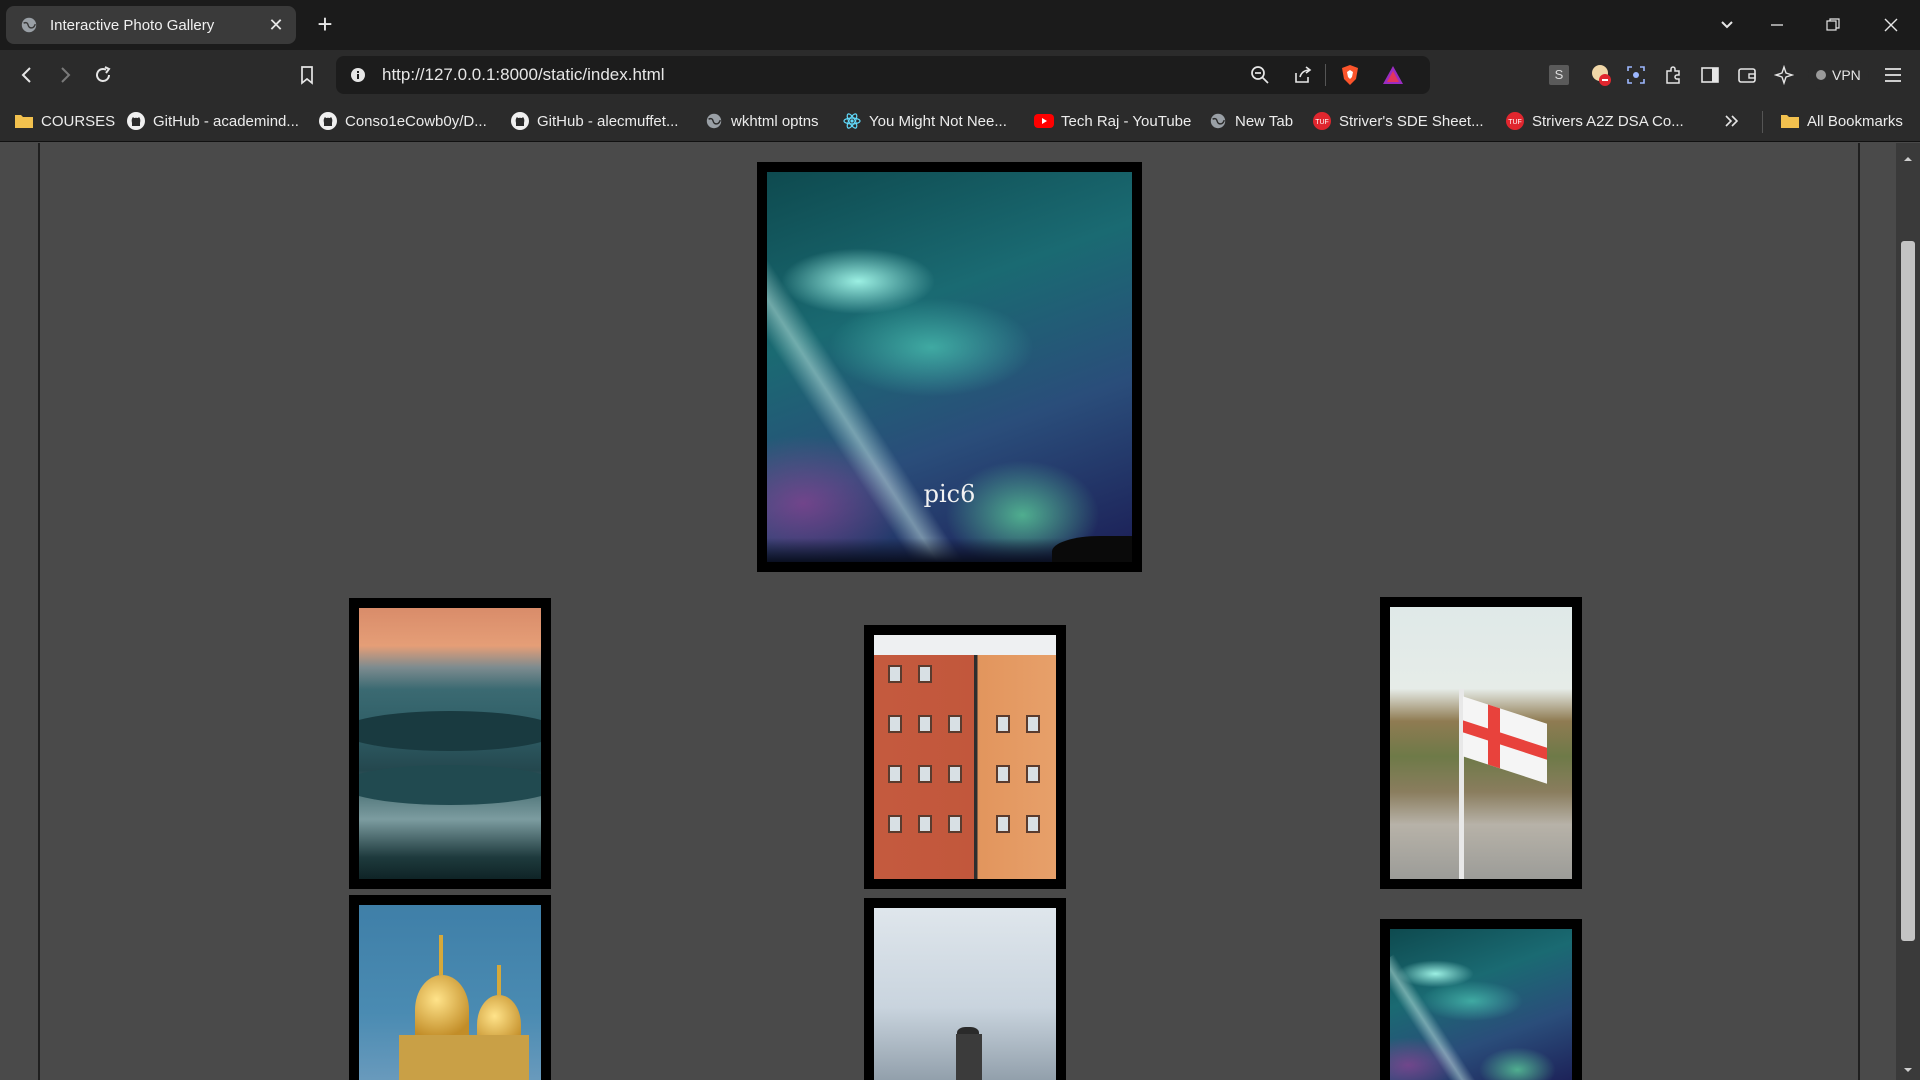 The width and height of the screenshot is (1920, 1080). Describe the element at coordinates (78, 121) in the screenshot. I see `bookmark-label: COURSES` at that location.